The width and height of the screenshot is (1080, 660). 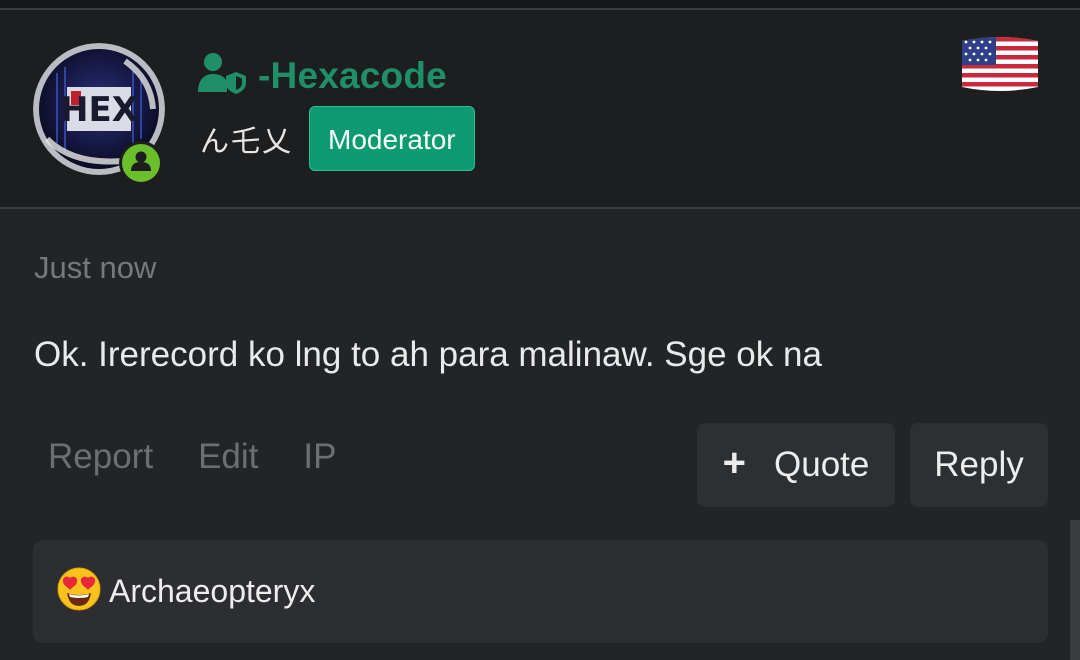 I want to click on scrollbar, so click(x=1075, y=590).